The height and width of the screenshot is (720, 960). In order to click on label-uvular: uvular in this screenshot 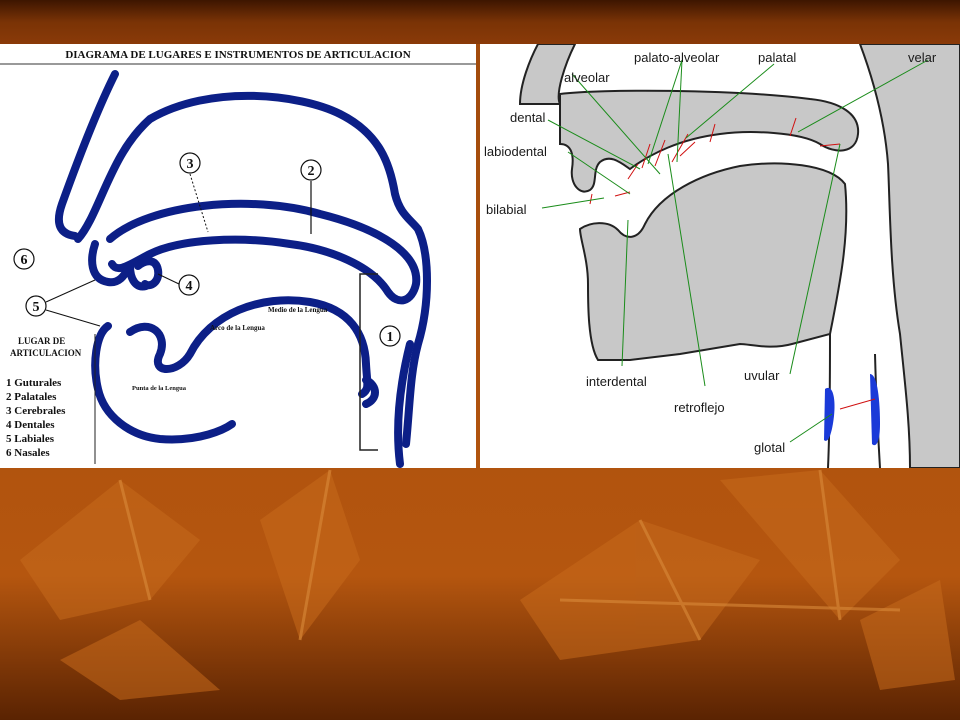, I will do `click(762, 375)`.